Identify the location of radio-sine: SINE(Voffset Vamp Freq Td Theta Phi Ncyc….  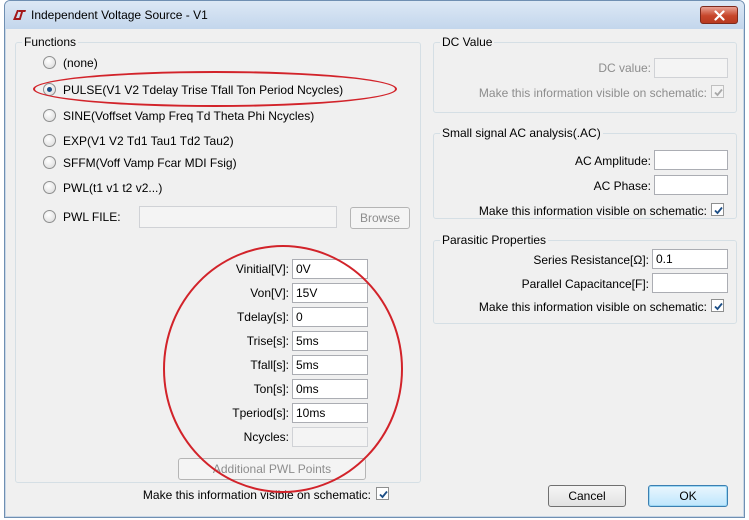
(178, 115).